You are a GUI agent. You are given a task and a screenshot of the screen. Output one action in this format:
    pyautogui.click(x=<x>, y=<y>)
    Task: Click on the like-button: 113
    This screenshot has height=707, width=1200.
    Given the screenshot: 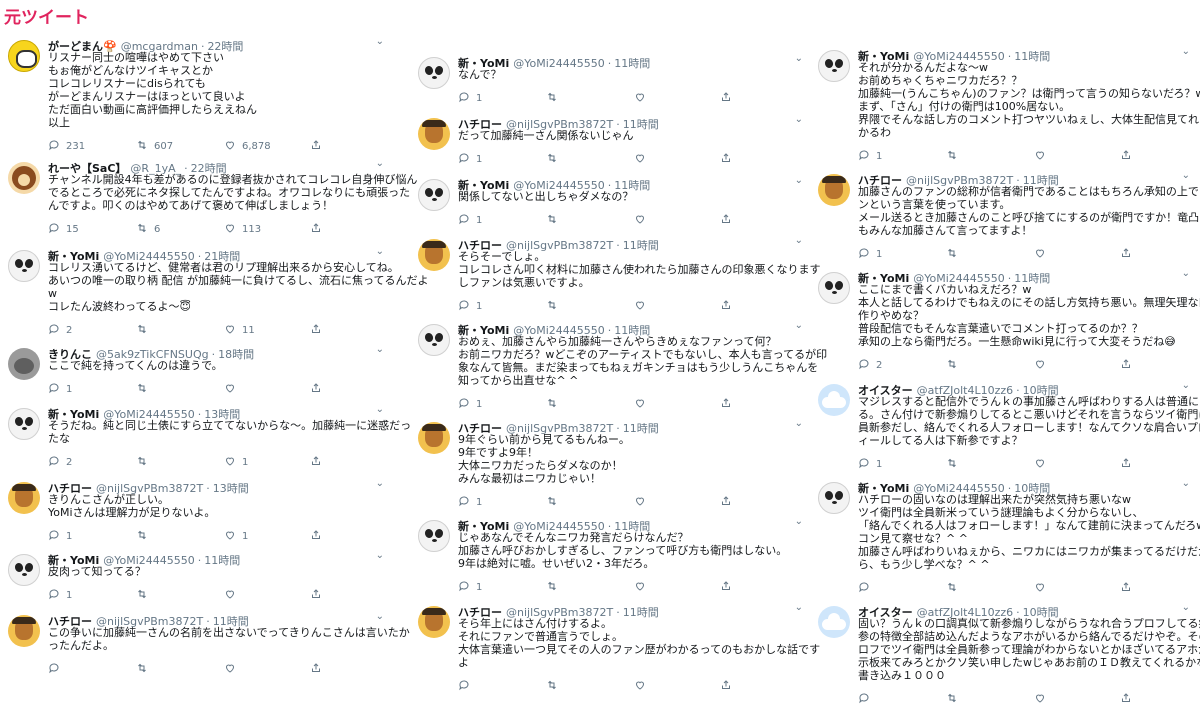 What is the action you would take?
    pyautogui.click(x=242, y=229)
    